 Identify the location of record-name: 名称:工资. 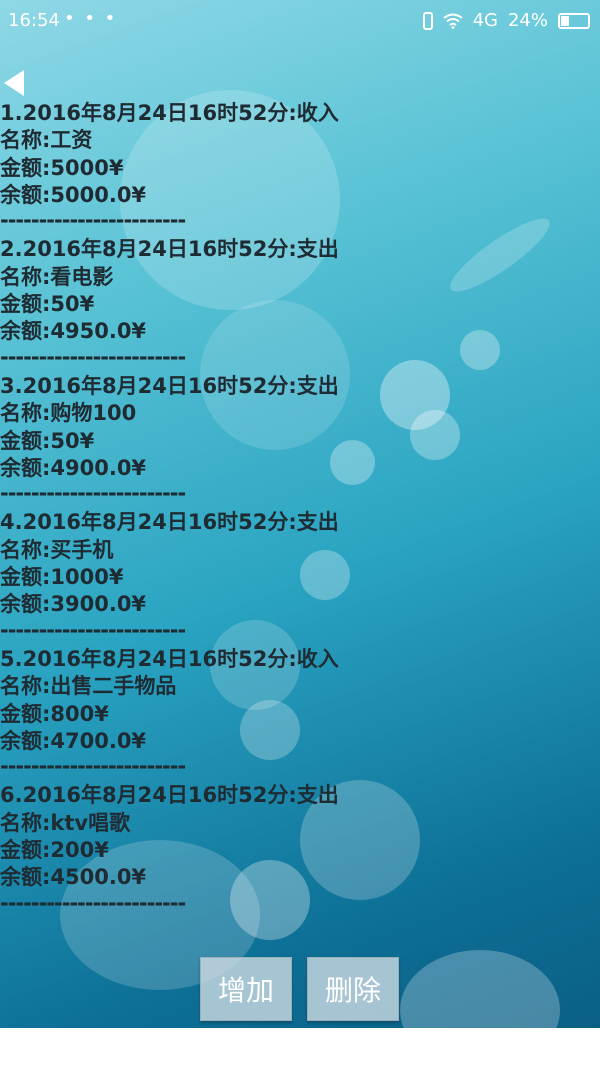
(46, 140).